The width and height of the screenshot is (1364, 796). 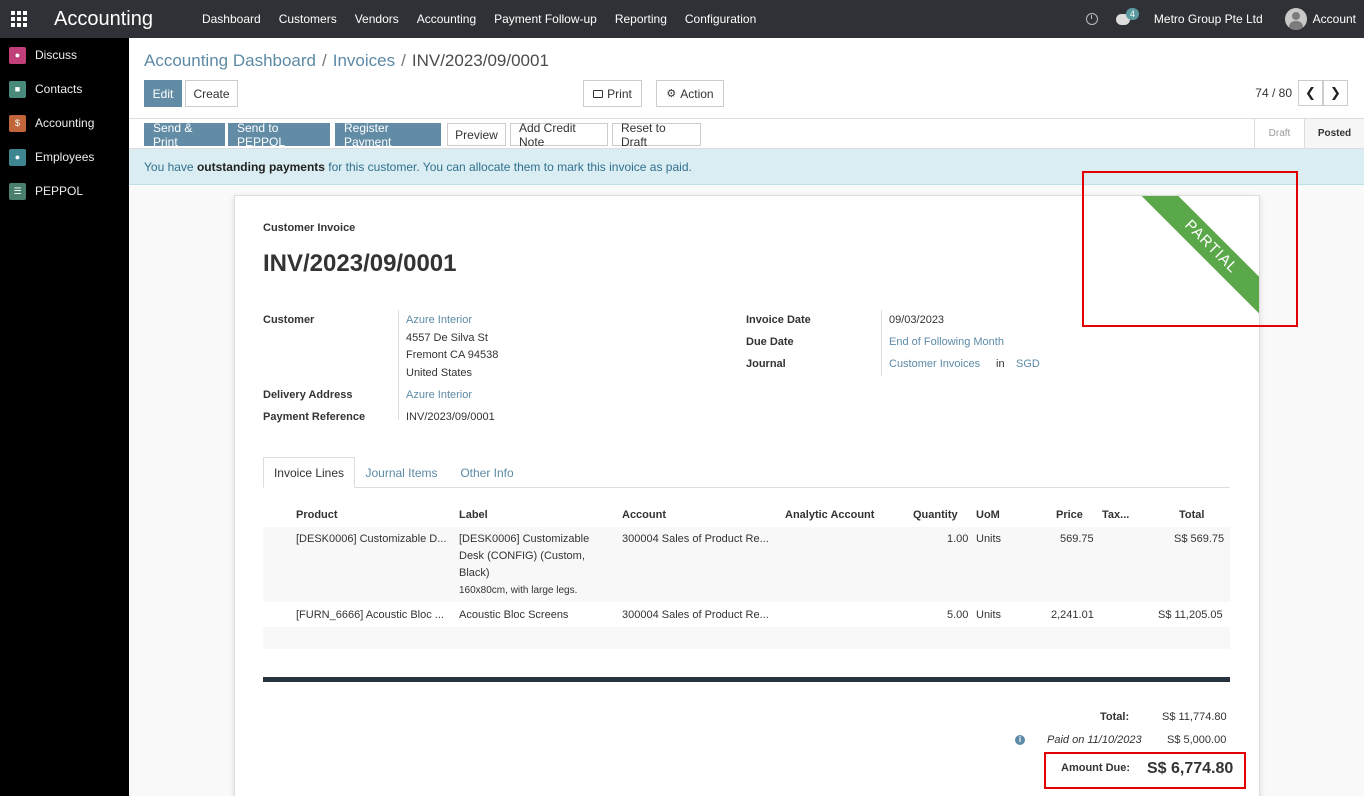 I want to click on sidebar-item-discuss: ● Discuss, so click(x=64, y=55).